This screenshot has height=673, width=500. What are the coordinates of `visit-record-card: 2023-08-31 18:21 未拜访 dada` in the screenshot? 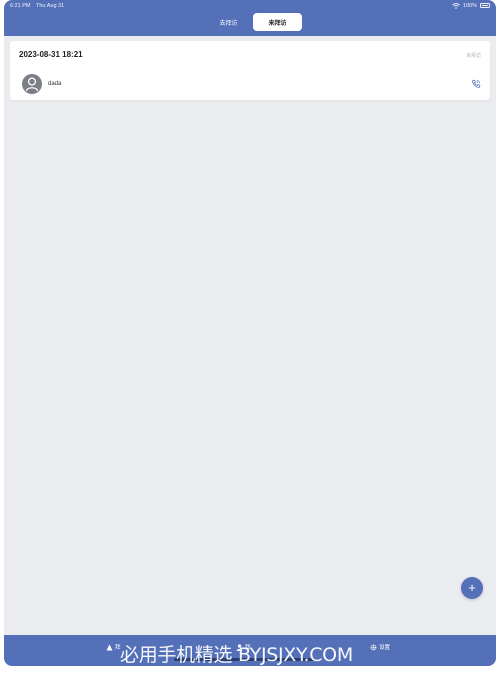 It's located at (250, 70).